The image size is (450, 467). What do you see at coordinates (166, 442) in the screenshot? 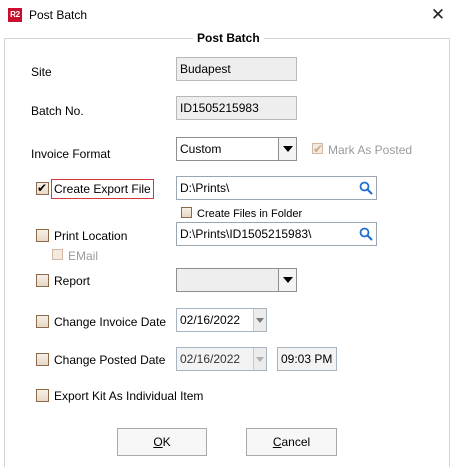
I see `ok-label-rest: K` at bounding box center [166, 442].